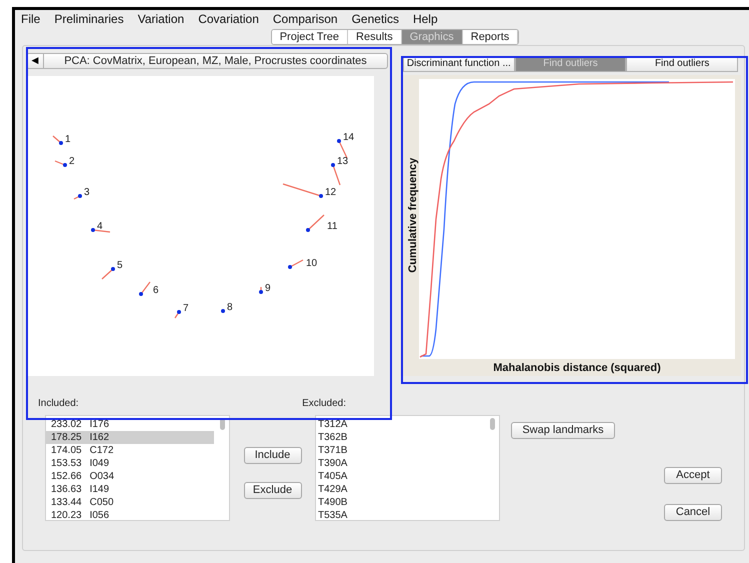  What do you see at coordinates (407, 437) in the screenshot?
I see `list-item: T362B` at bounding box center [407, 437].